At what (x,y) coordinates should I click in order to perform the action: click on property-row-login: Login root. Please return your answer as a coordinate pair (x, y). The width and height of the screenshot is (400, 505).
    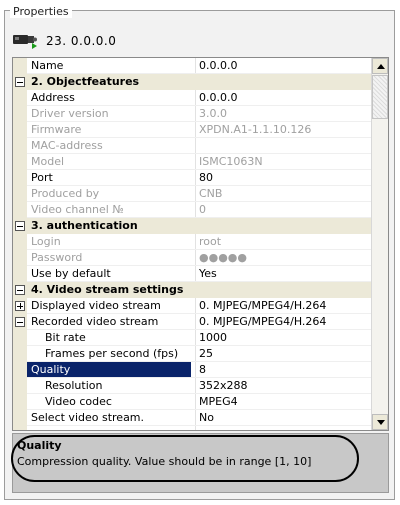
    Looking at the image, I should click on (192, 242).